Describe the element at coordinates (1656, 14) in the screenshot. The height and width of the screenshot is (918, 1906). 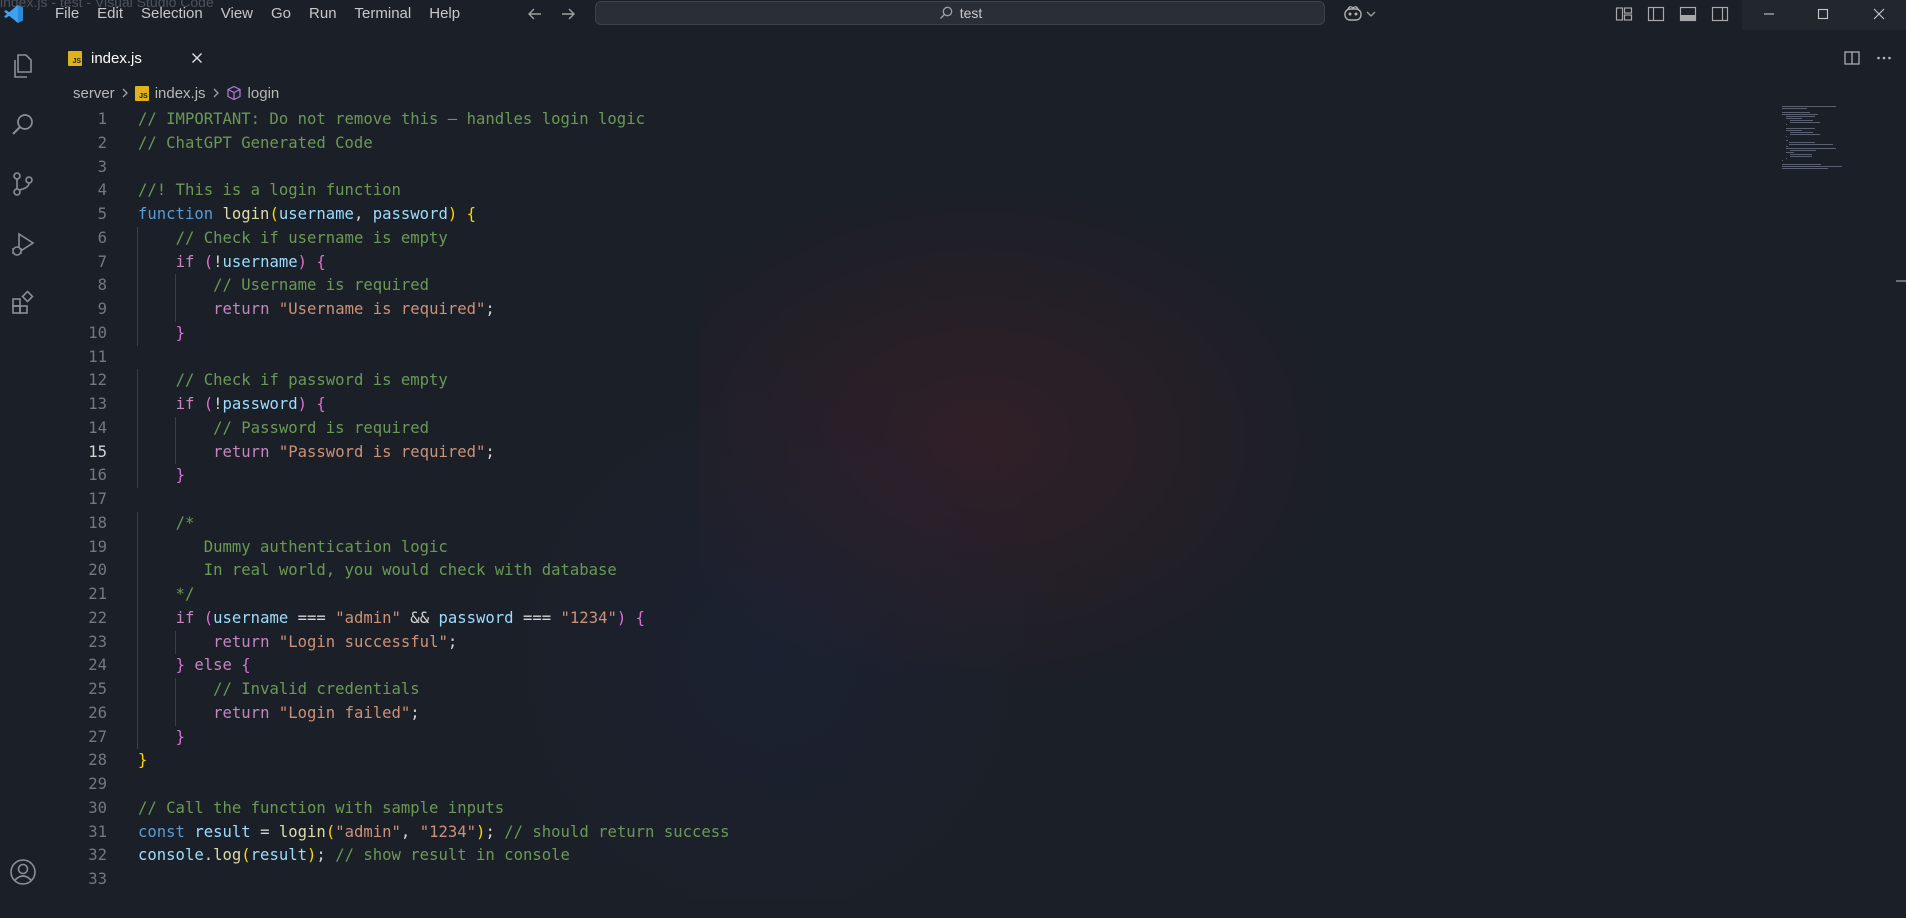
I see `toggle-primary-sidebar-icon` at that location.